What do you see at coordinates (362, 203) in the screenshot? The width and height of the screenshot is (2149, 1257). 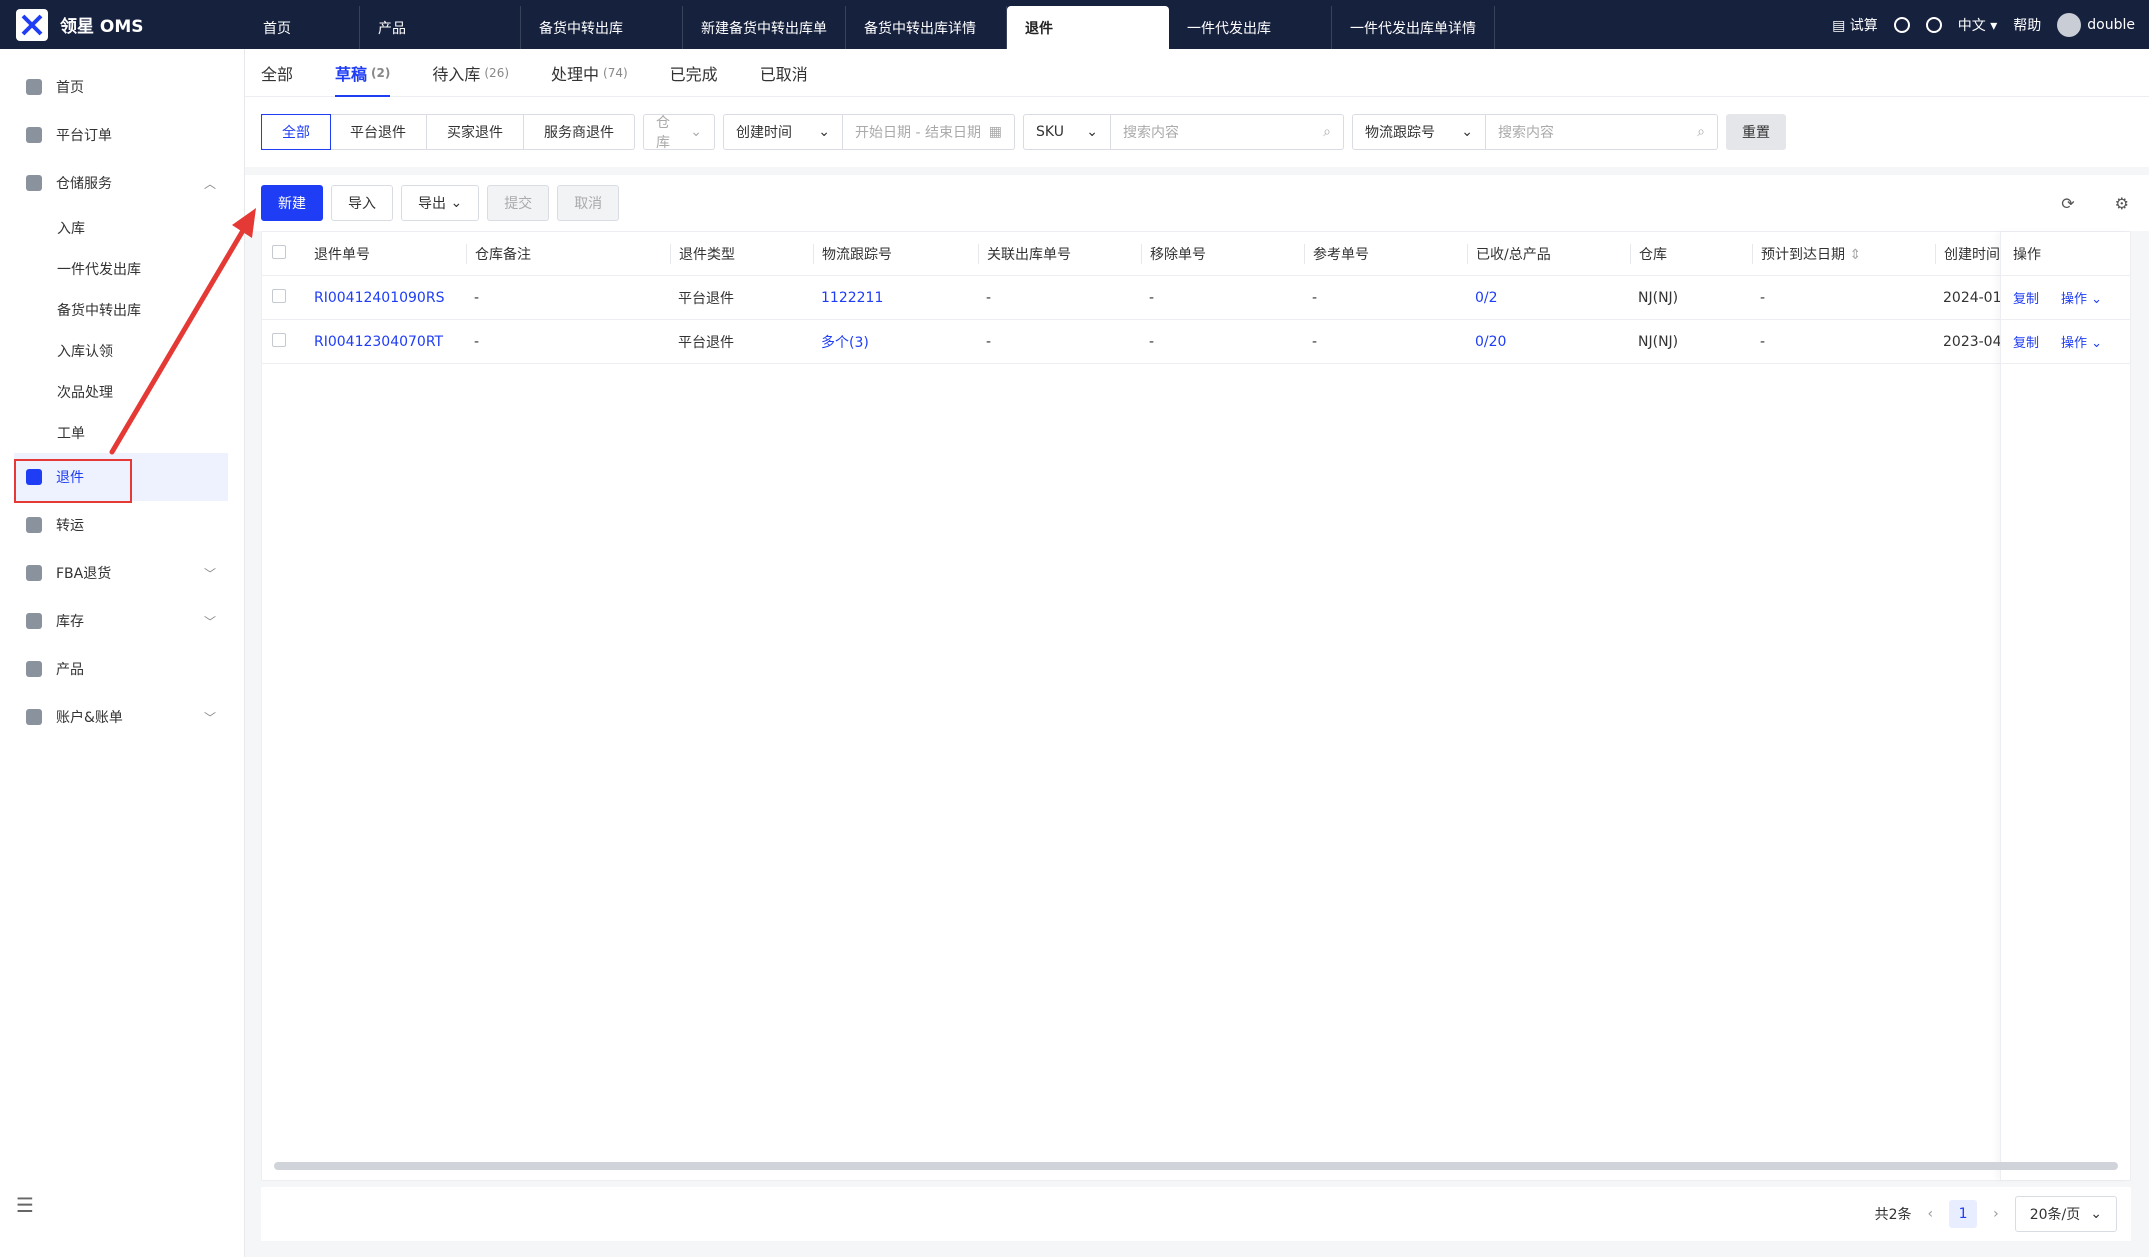 I see `import-button: 导入` at bounding box center [362, 203].